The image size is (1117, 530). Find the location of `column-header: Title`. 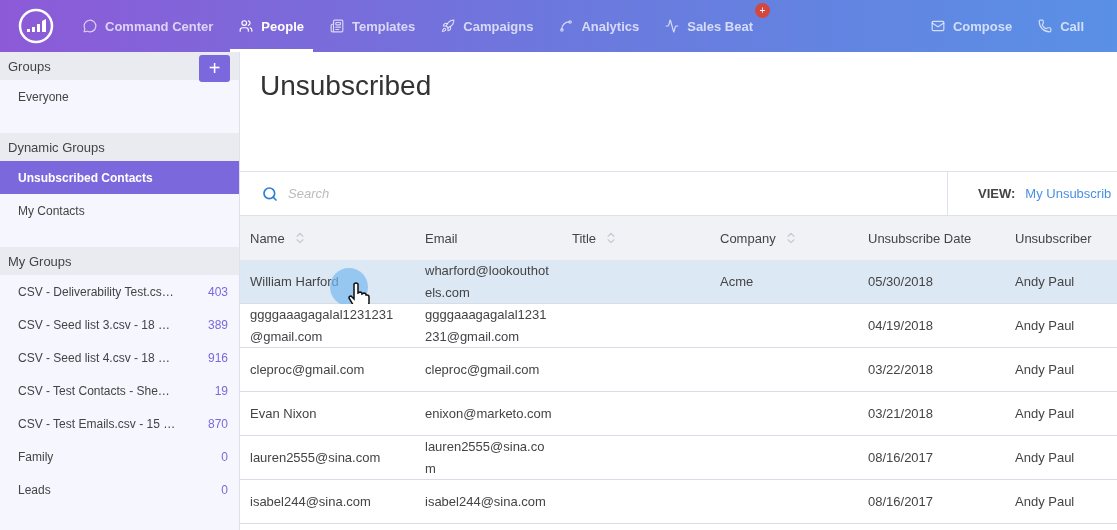

column-header: Title is located at coordinates (584, 238).